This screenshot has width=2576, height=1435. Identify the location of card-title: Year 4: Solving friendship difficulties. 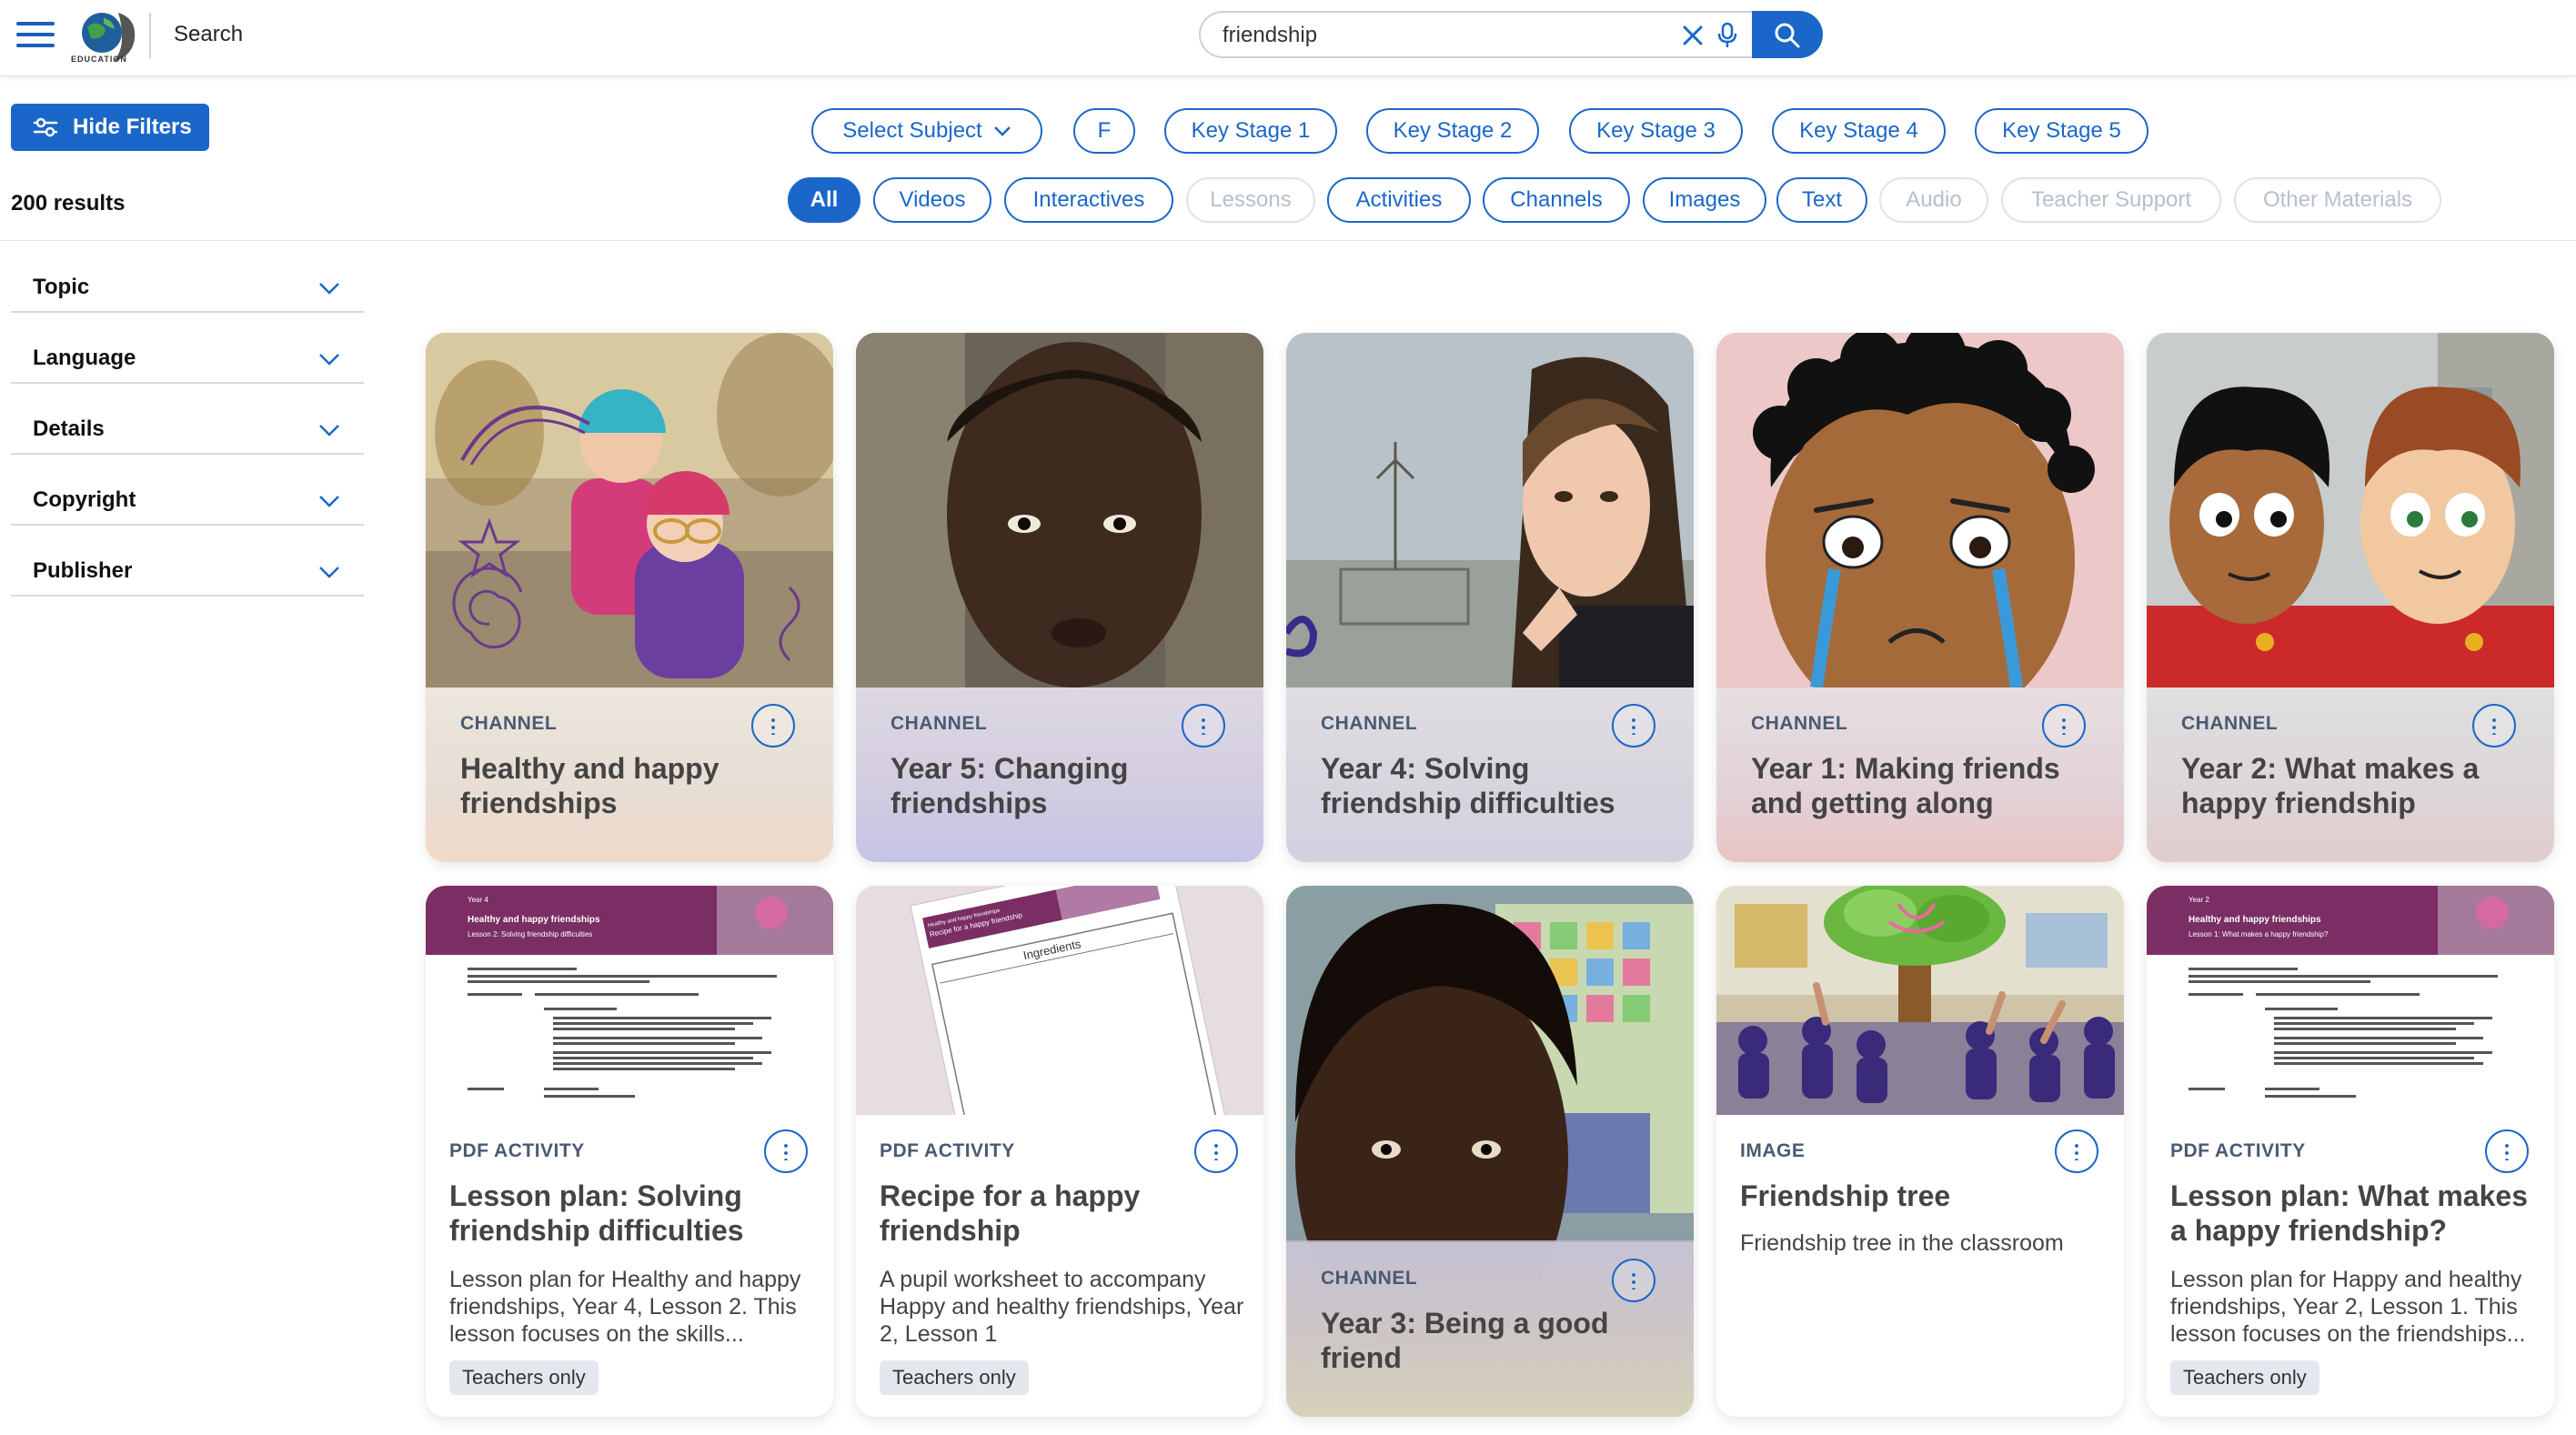
(1468, 785).